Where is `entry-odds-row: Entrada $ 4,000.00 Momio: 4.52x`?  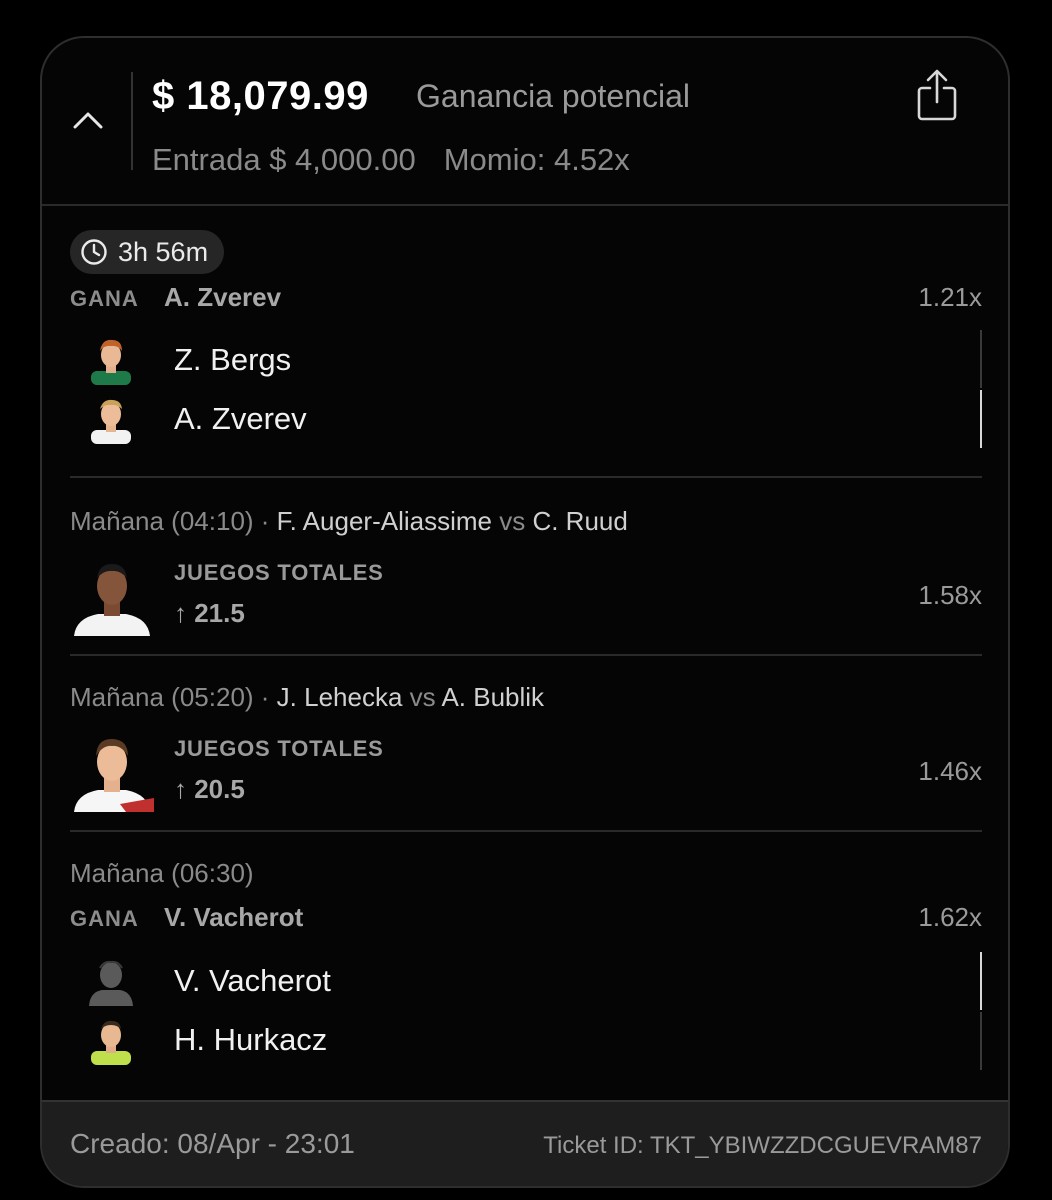 entry-odds-row: Entrada $ 4,000.00 Momio: 4.52x is located at coordinates (391, 160).